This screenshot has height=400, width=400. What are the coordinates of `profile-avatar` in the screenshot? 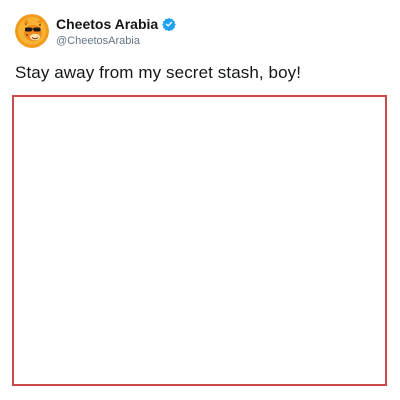 It's located at (32, 31).